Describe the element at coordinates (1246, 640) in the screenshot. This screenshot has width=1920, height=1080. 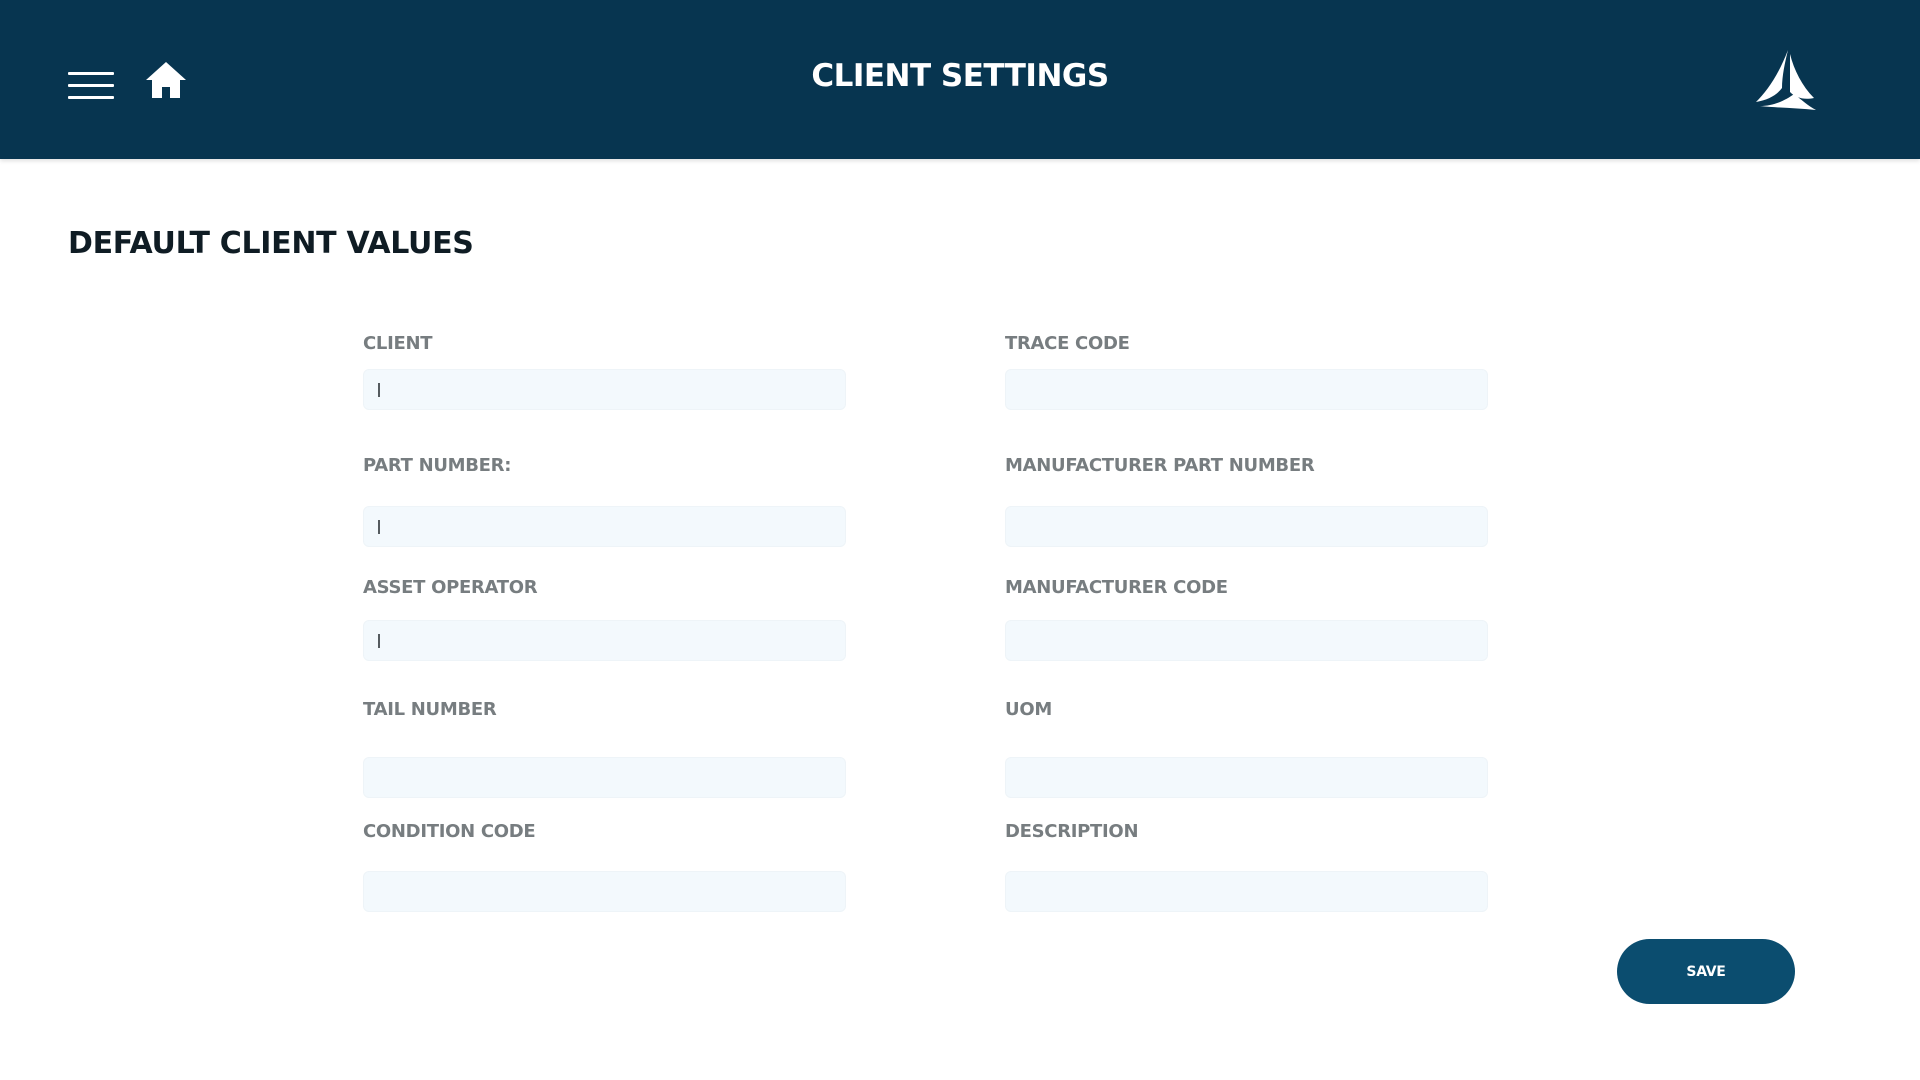
I see `manufacturer-code-input` at that location.